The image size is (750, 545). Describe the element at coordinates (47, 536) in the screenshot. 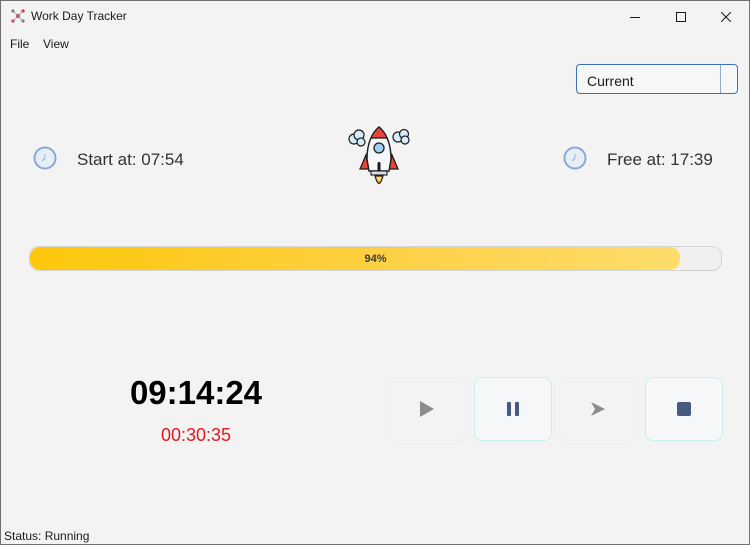

I see `status-bar-text: Status: Running` at that location.